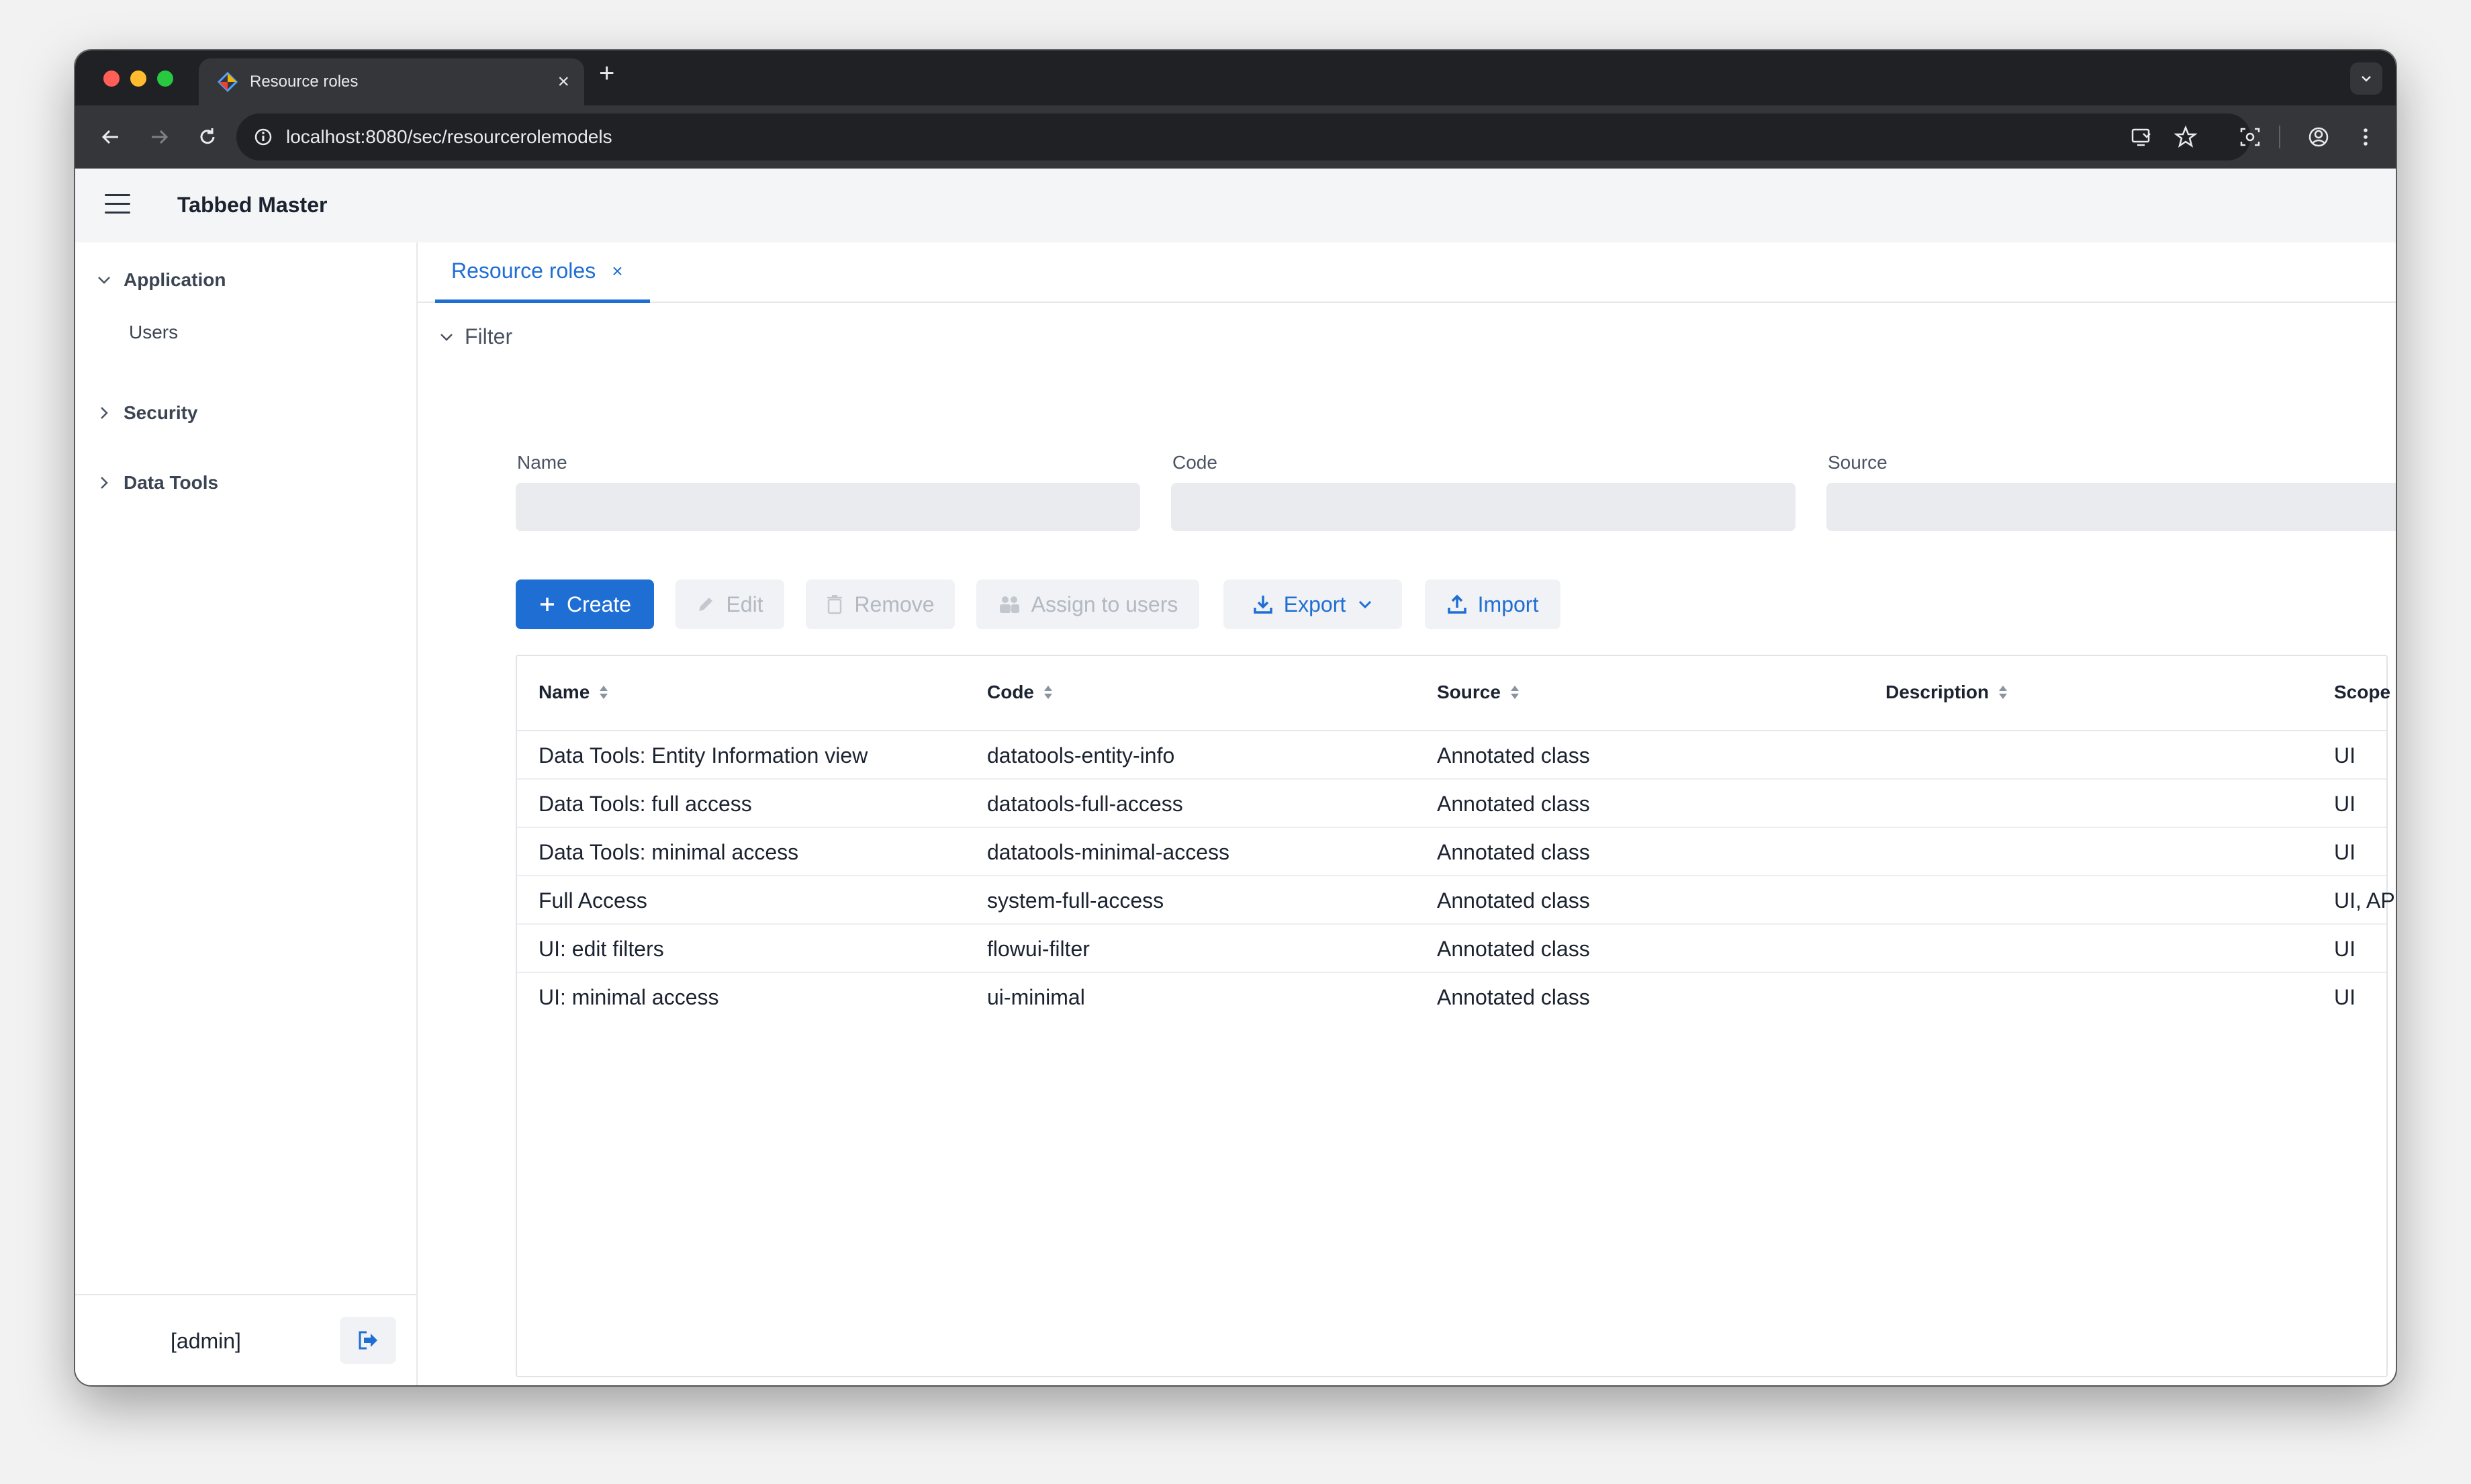 This screenshot has width=2471, height=1484. I want to click on arrow-right-icon, so click(160, 137).